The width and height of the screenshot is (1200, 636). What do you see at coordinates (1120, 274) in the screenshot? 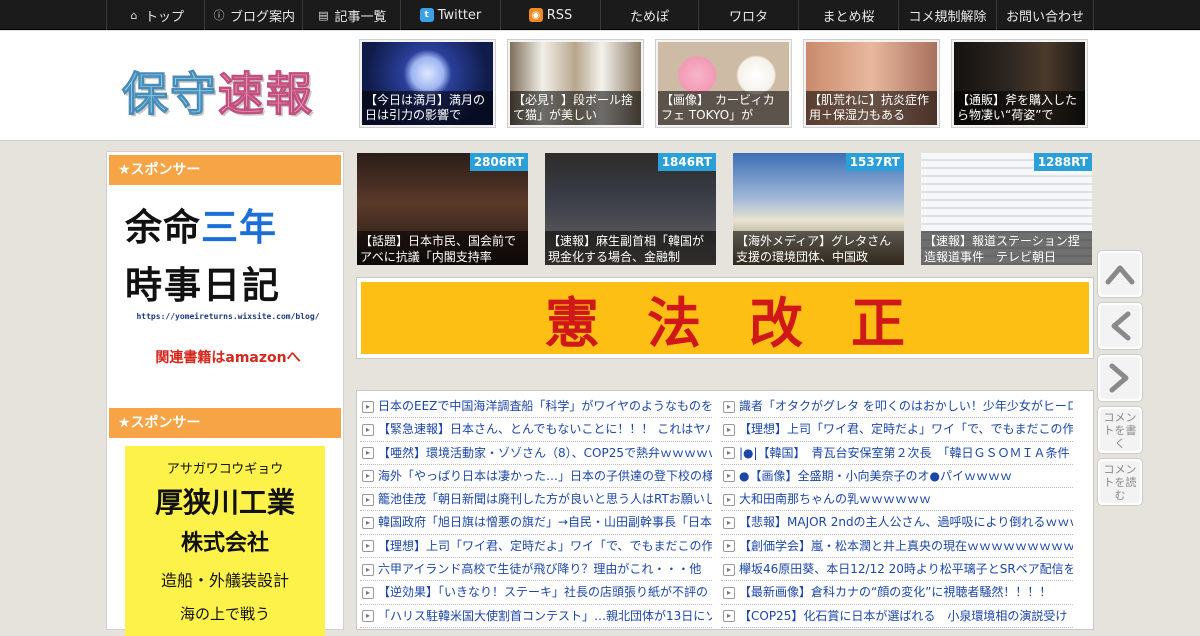
I see `scroll-top-button` at bounding box center [1120, 274].